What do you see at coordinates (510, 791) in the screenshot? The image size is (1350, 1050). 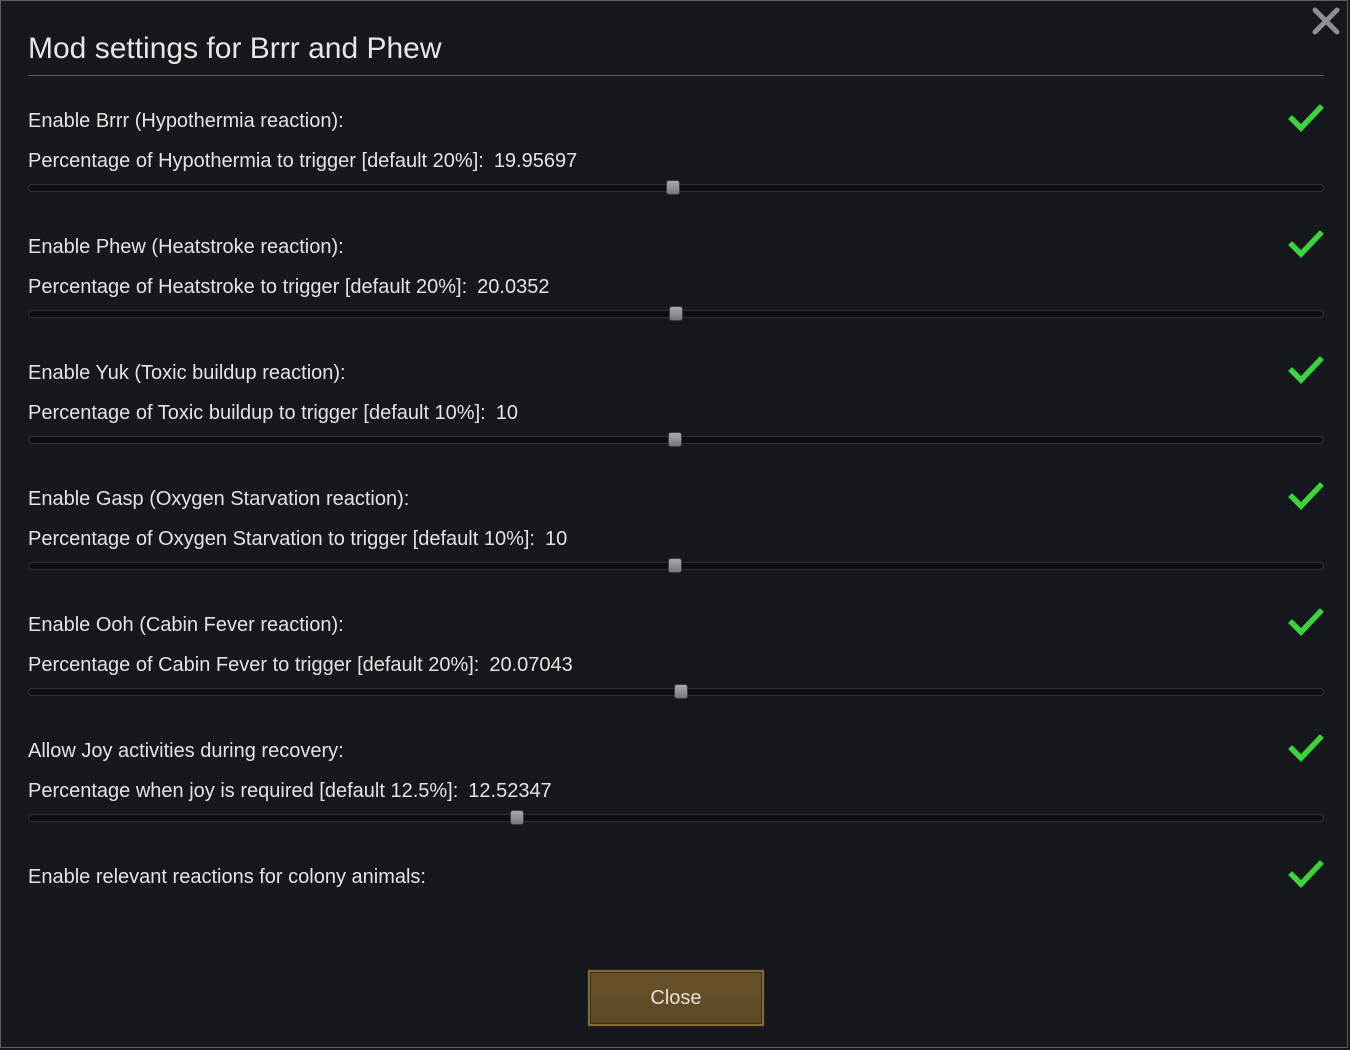 I see `slider-value: 12.52347` at bounding box center [510, 791].